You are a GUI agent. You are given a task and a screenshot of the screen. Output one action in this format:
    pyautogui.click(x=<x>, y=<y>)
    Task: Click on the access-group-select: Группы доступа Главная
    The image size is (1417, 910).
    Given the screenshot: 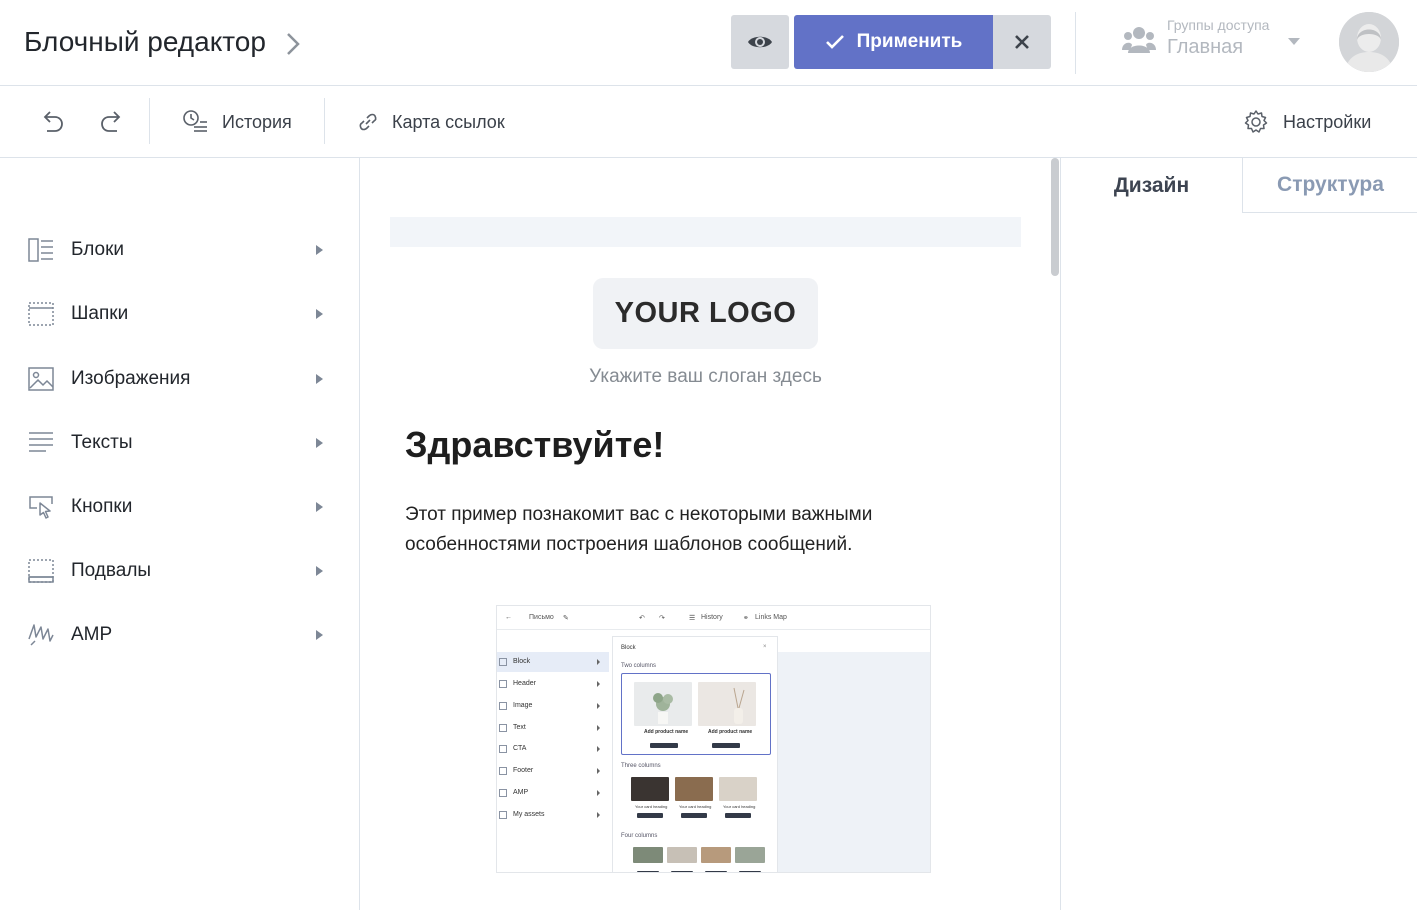 What is the action you would take?
    pyautogui.click(x=1217, y=41)
    